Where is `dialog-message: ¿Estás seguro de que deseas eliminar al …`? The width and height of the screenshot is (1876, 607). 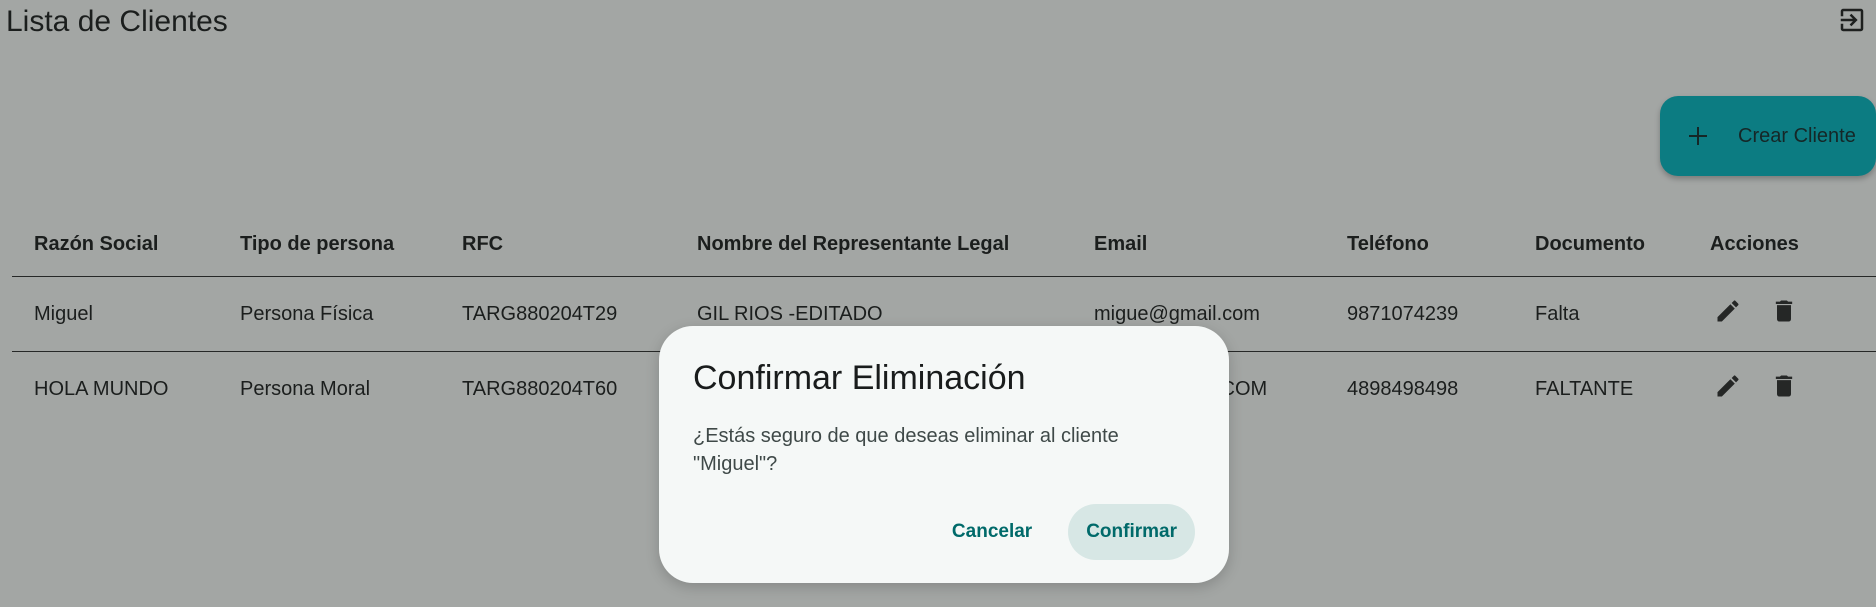 dialog-message: ¿Estás seguro de que deseas eliminar al … is located at coordinates (906, 450).